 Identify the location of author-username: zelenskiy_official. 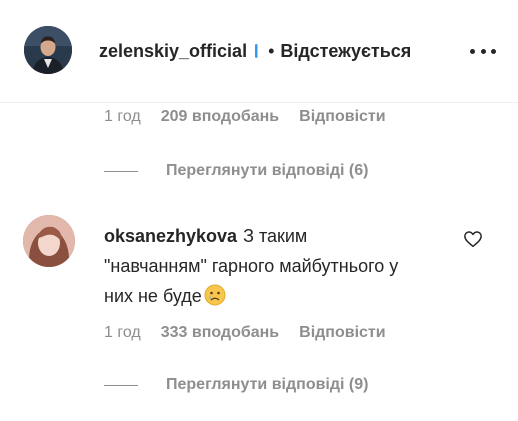
(173, 51).